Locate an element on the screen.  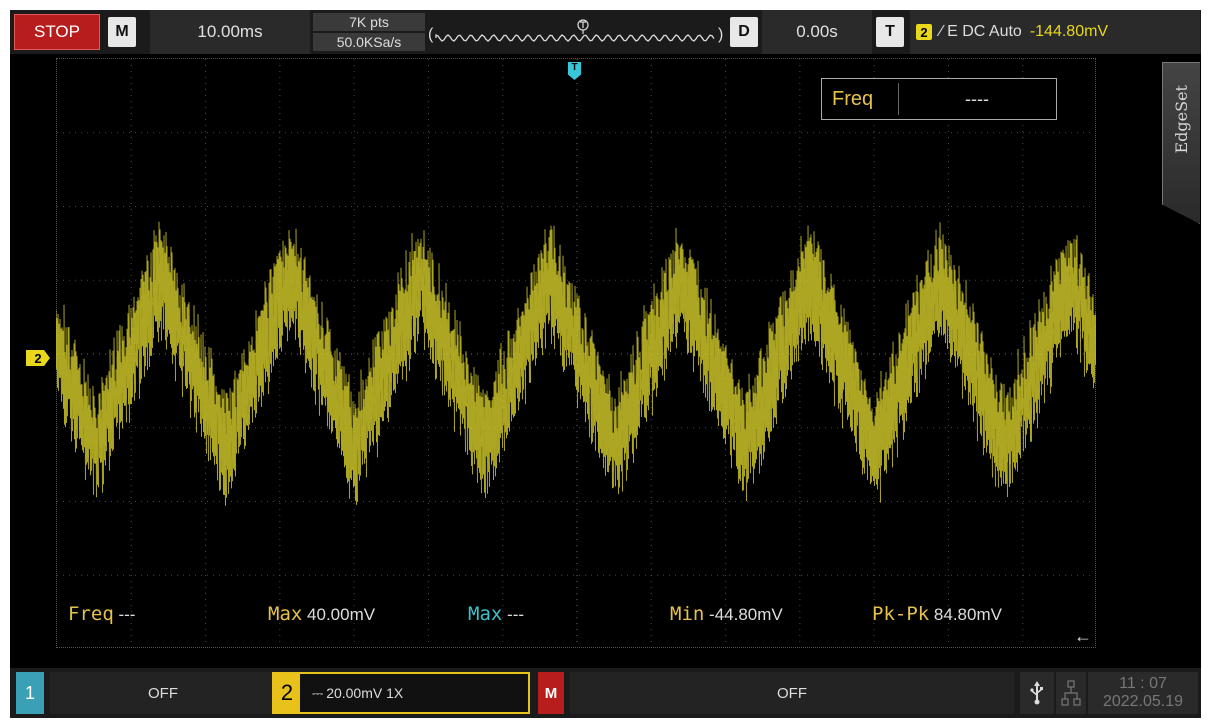
timebase-readout: 10.00ms is located at coordinates (230, 32).